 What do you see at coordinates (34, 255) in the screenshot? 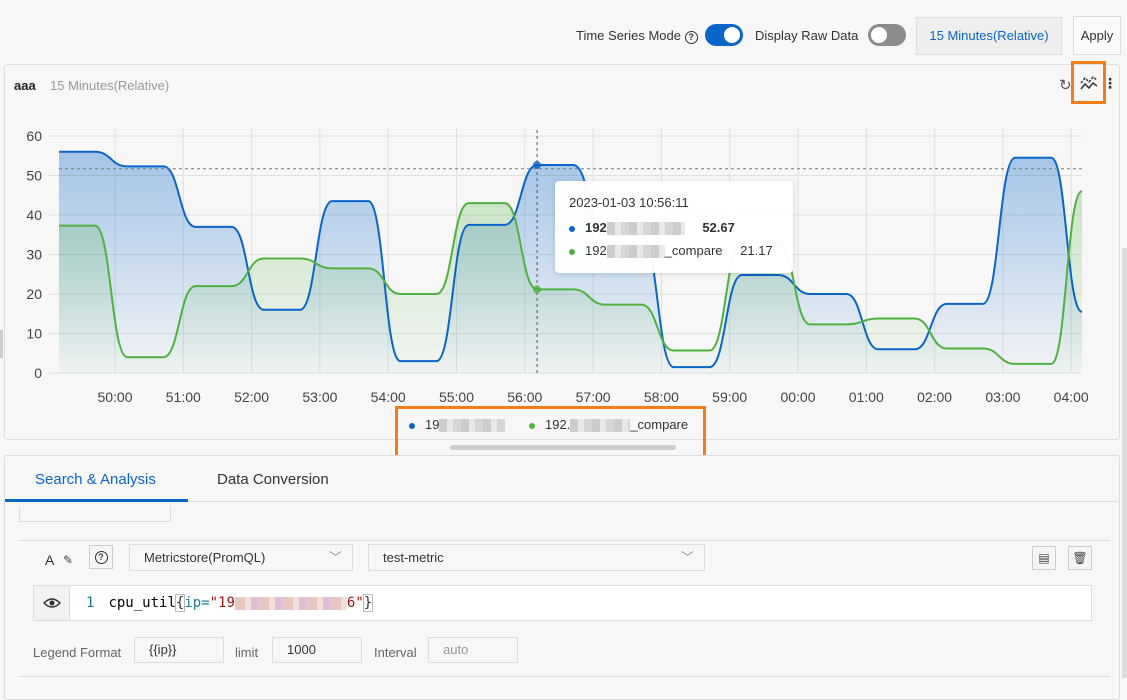
I see `y-tick-label: 30` at bounding box center [34, 255].